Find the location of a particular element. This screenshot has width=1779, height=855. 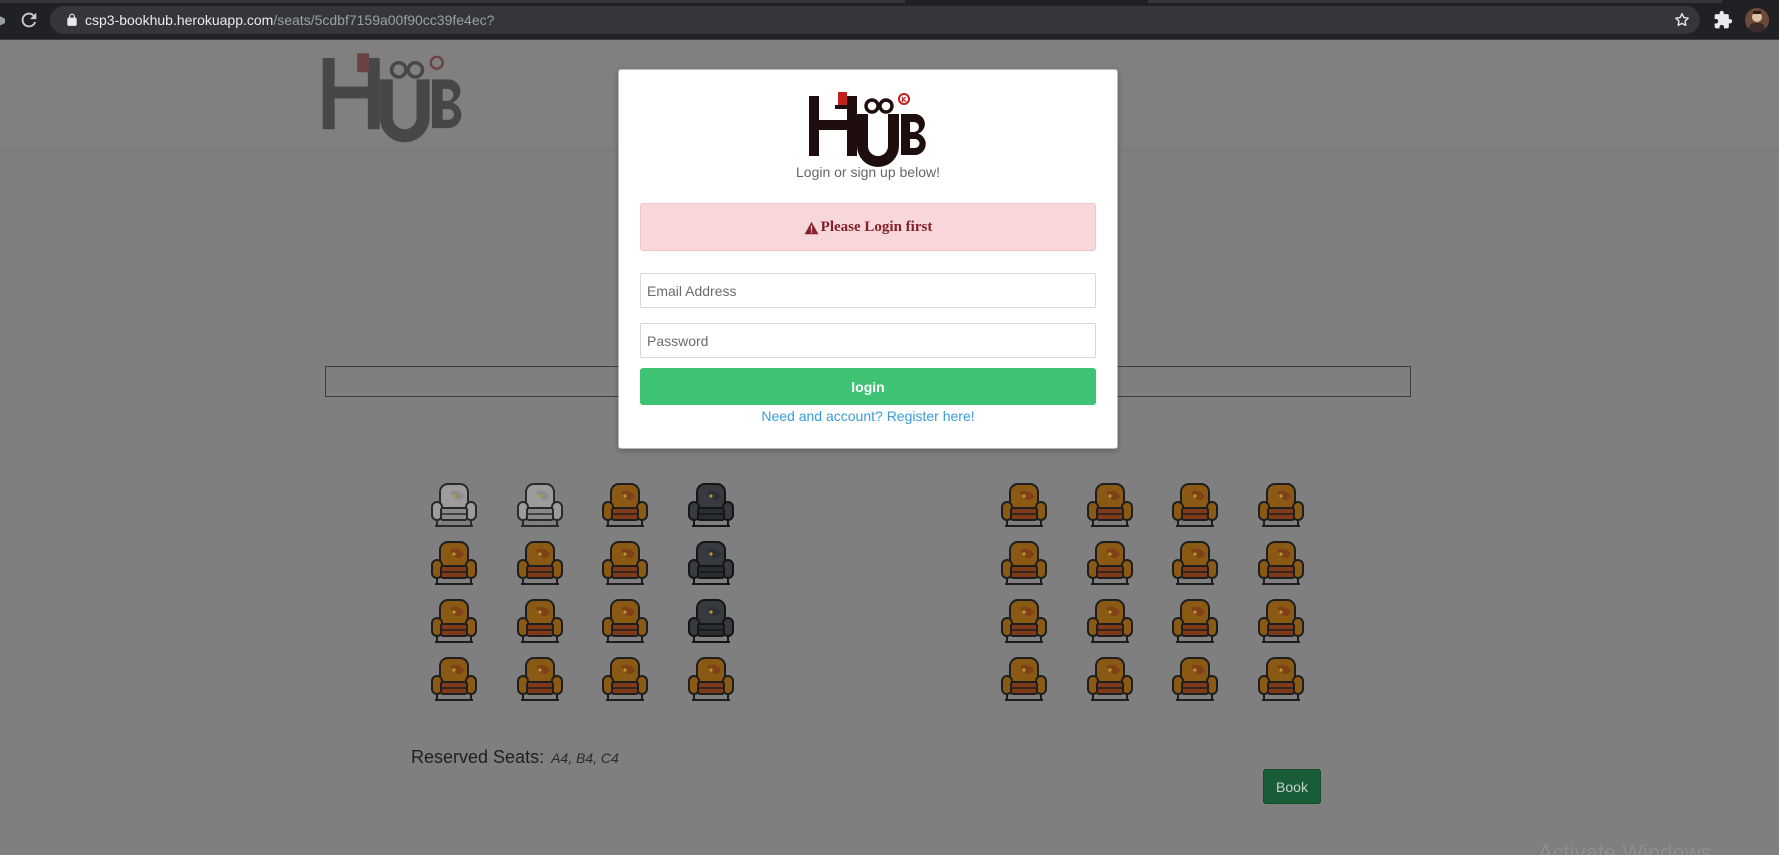

seat-right-b2 is located at coordinates (1110, 563).